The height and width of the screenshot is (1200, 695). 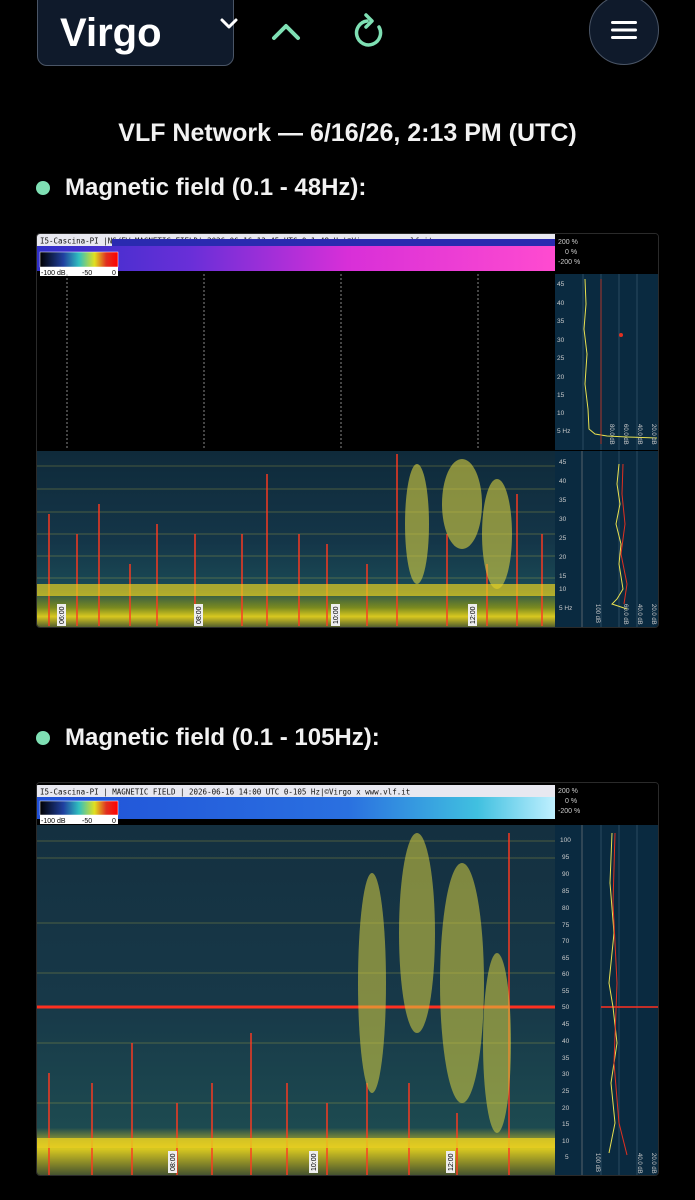 What do you see at coordinates (111, 32) in the screenshot?
I see `station-name: Virgo` at bounding box center [111, 32].